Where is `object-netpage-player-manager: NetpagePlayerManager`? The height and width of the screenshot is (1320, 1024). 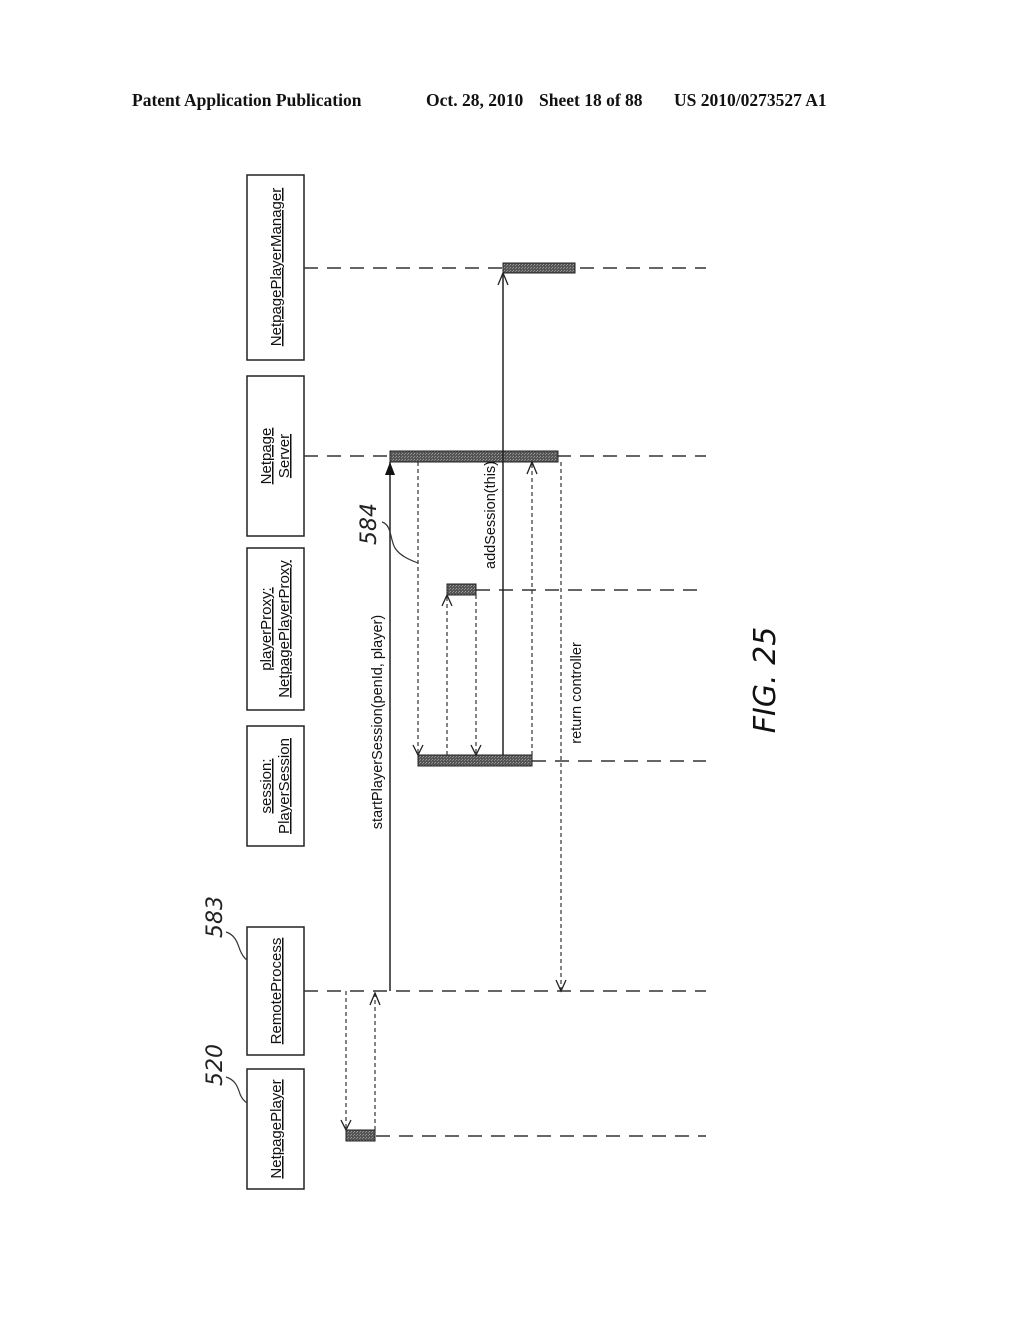
object-netpage-player-manager: NetpagePlayerManager is located at coordinates (275, 267).